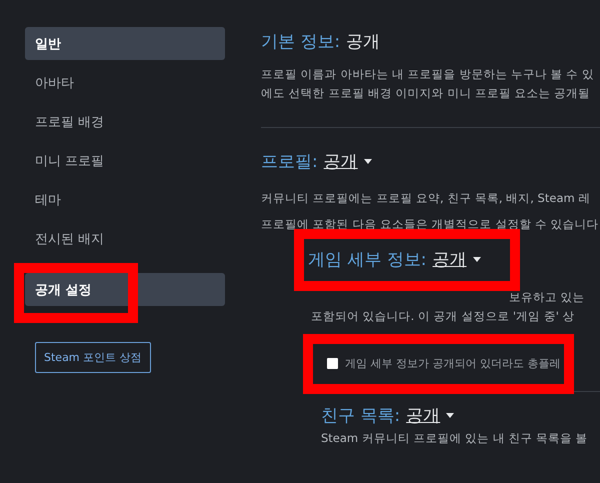  I want to click on checkbox-label: 게임 세부 정보가 공개되어 있더라도 총플레, so click(452, 363).